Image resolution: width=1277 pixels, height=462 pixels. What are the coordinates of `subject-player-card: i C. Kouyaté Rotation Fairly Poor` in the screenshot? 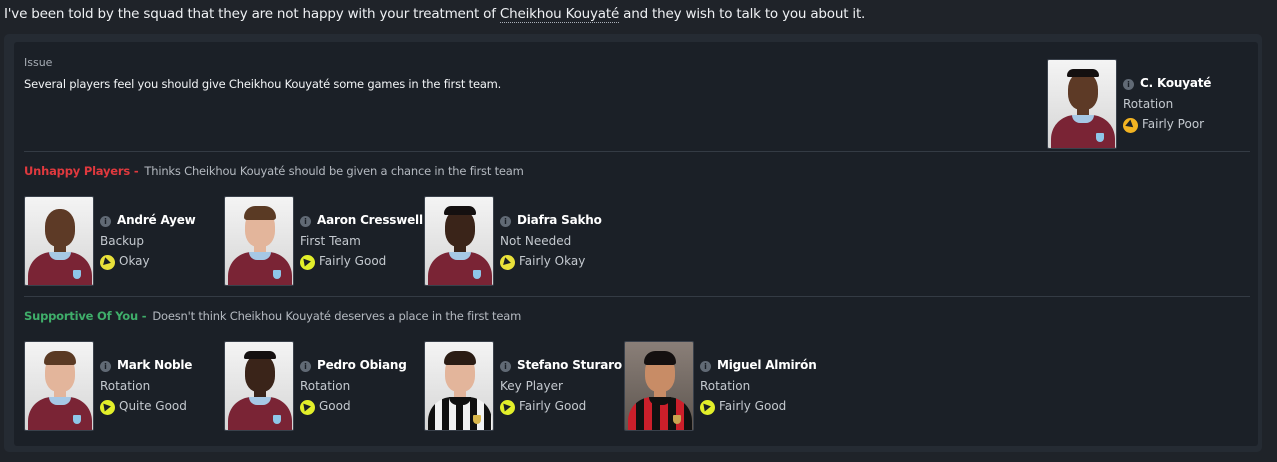 It's located at (1147, 104).